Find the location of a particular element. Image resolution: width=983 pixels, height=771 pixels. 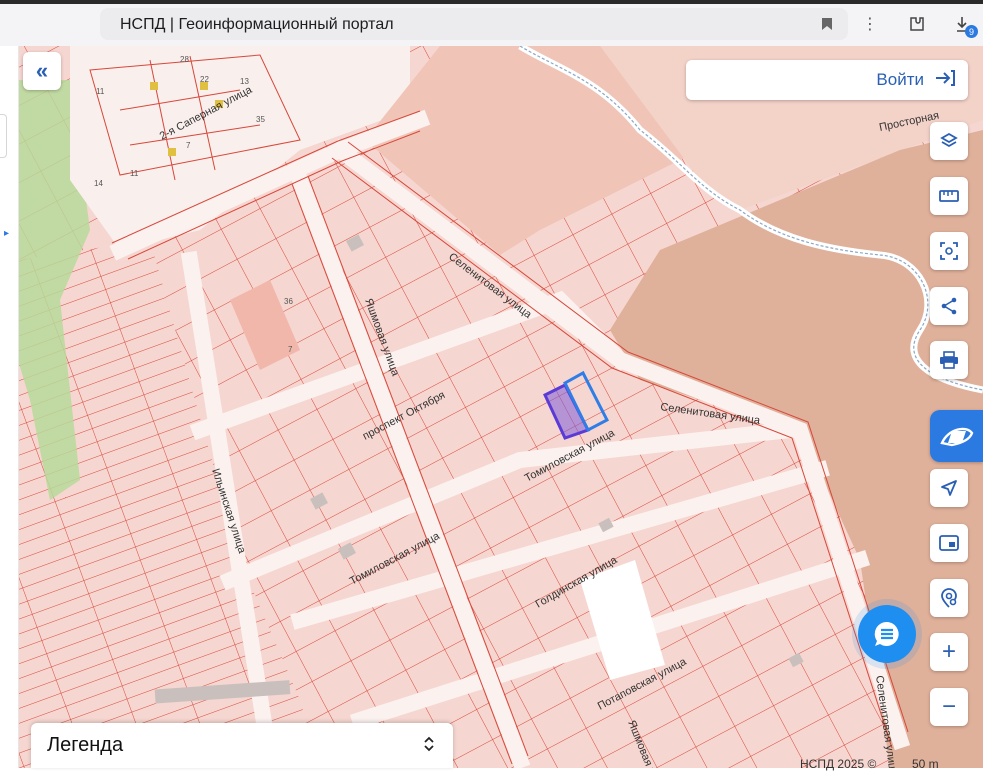

active-tool-button is located at coordinates (956, 436).